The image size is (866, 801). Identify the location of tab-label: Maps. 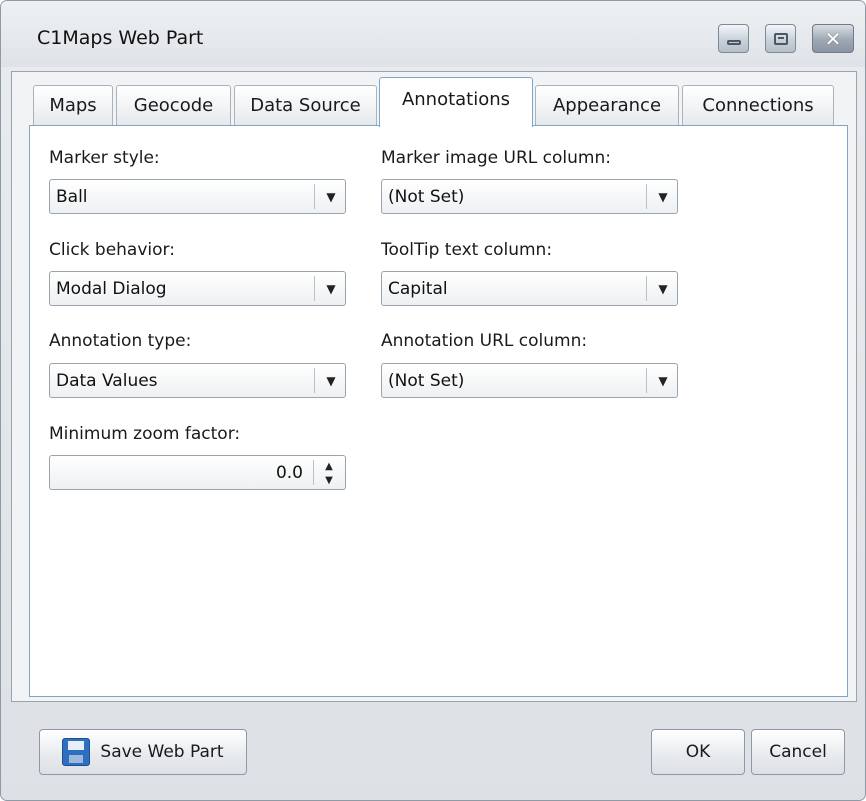
(73, 105).